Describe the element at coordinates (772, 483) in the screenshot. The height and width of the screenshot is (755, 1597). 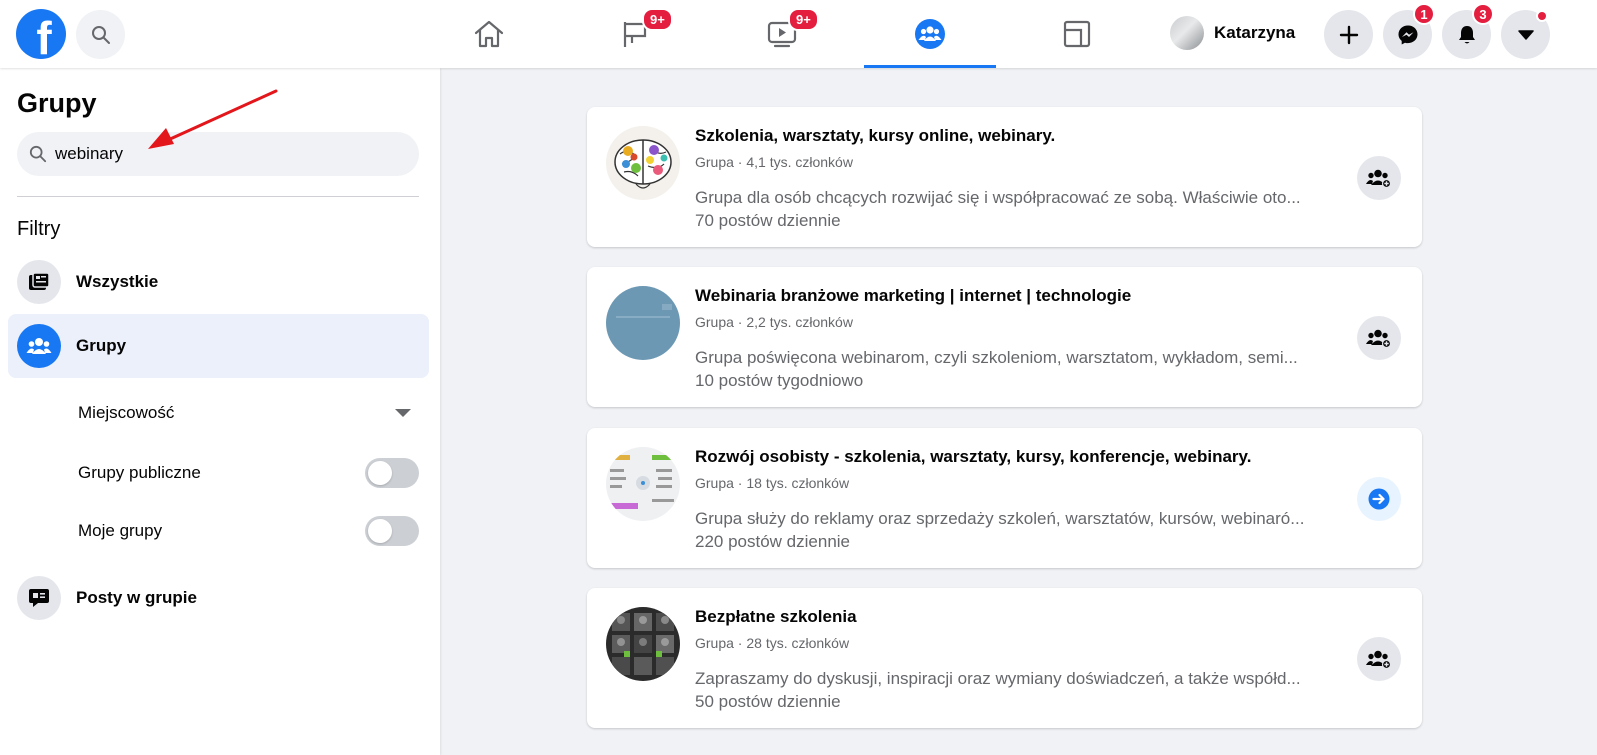
I see `group-meta: Grupa · 18 tys. członków` at that location.